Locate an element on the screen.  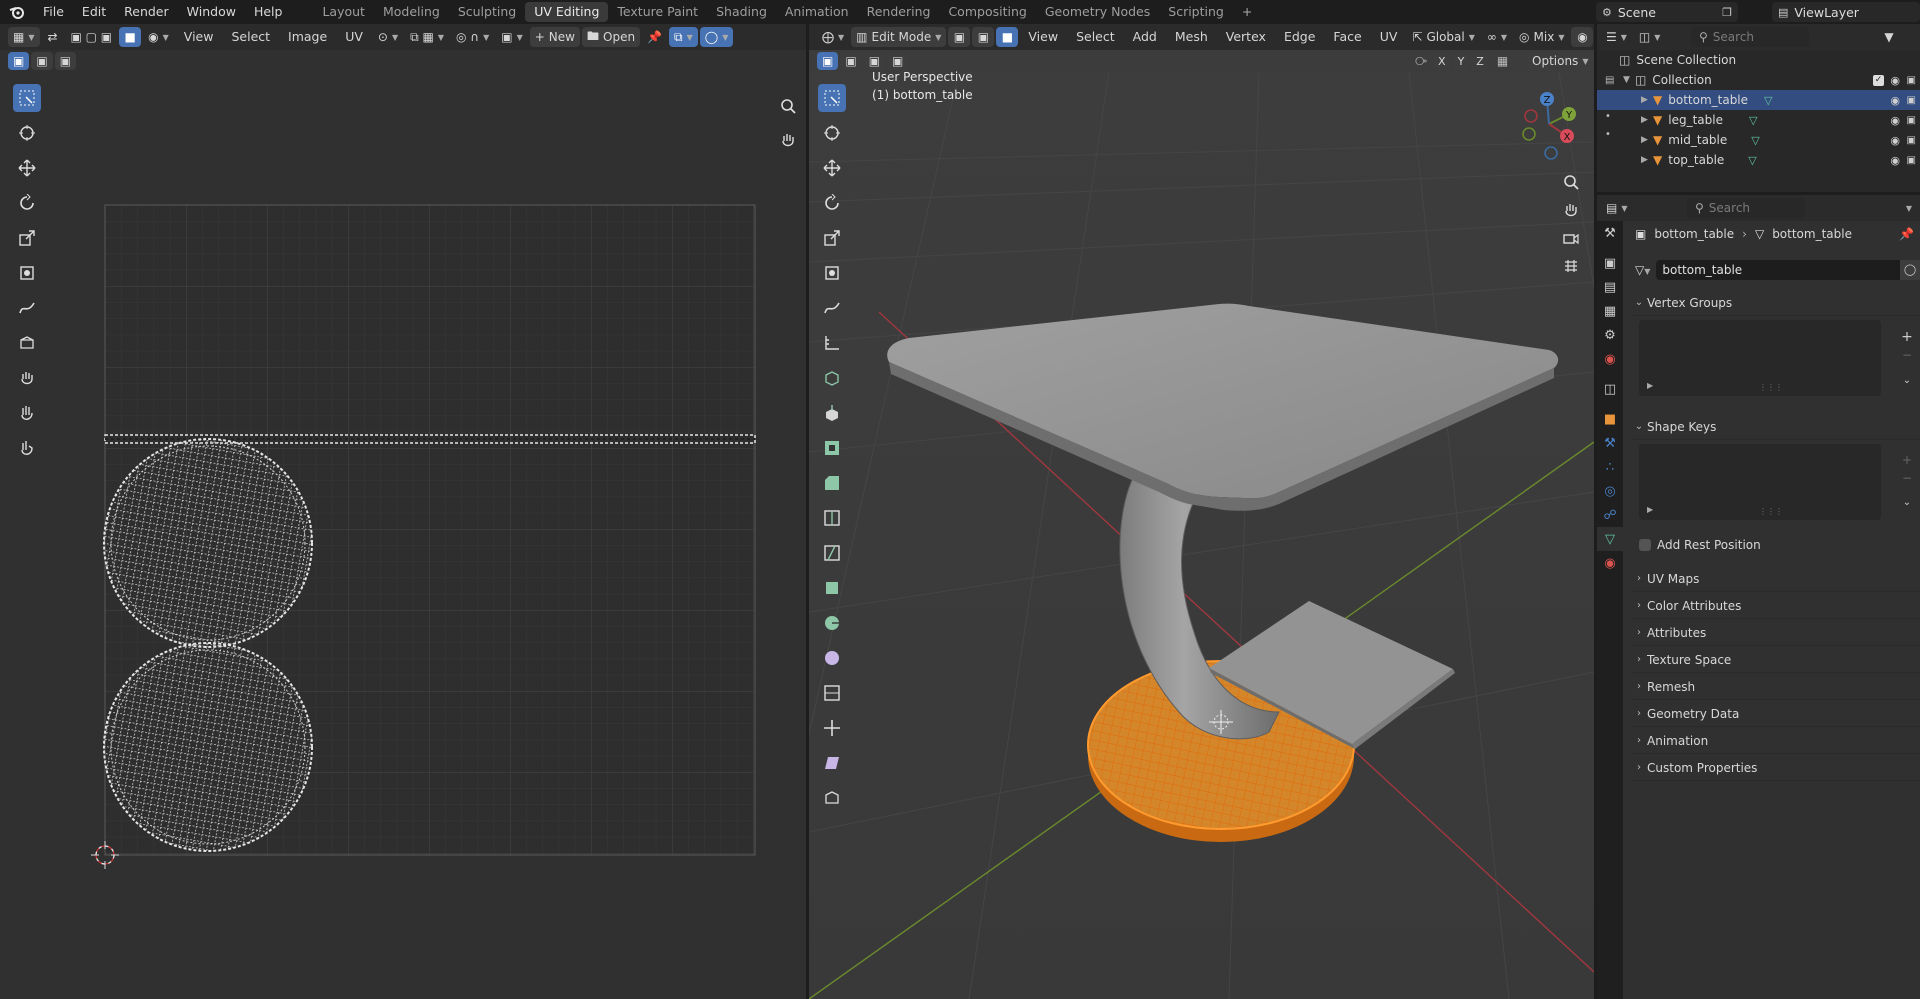
sticky-selection-icon: ◉ ▼ is located at coordinates (158, 37).